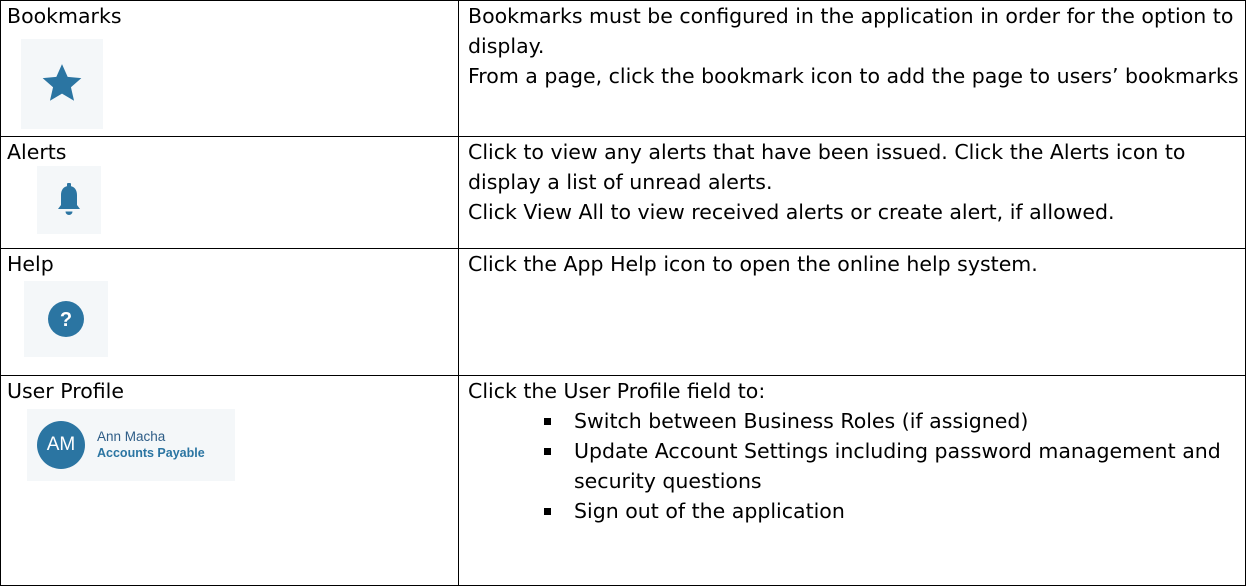 The width and height of the screenshot is (1251, 586). I want to click on profile-role: Accounts Payable, so click(151, 453).